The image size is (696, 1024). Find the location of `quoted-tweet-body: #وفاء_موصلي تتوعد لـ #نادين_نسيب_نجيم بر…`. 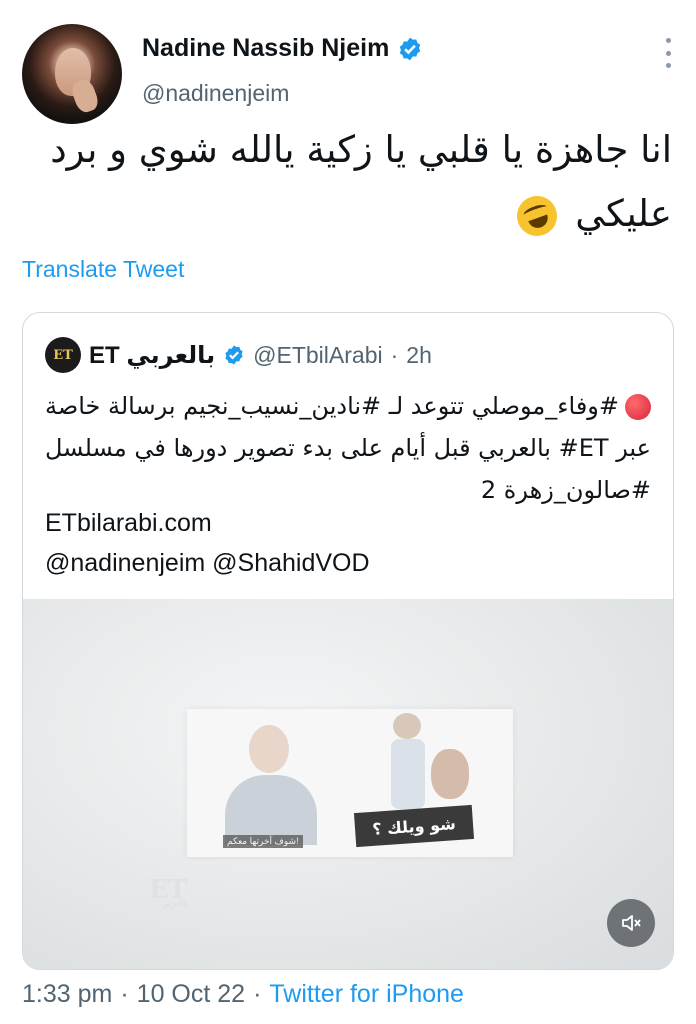

quoted-tweet-body: #وفاء_موصلي تتوعد لـ #نادين_نسيب_نجيم بر… is located at coordinates (347, 448).